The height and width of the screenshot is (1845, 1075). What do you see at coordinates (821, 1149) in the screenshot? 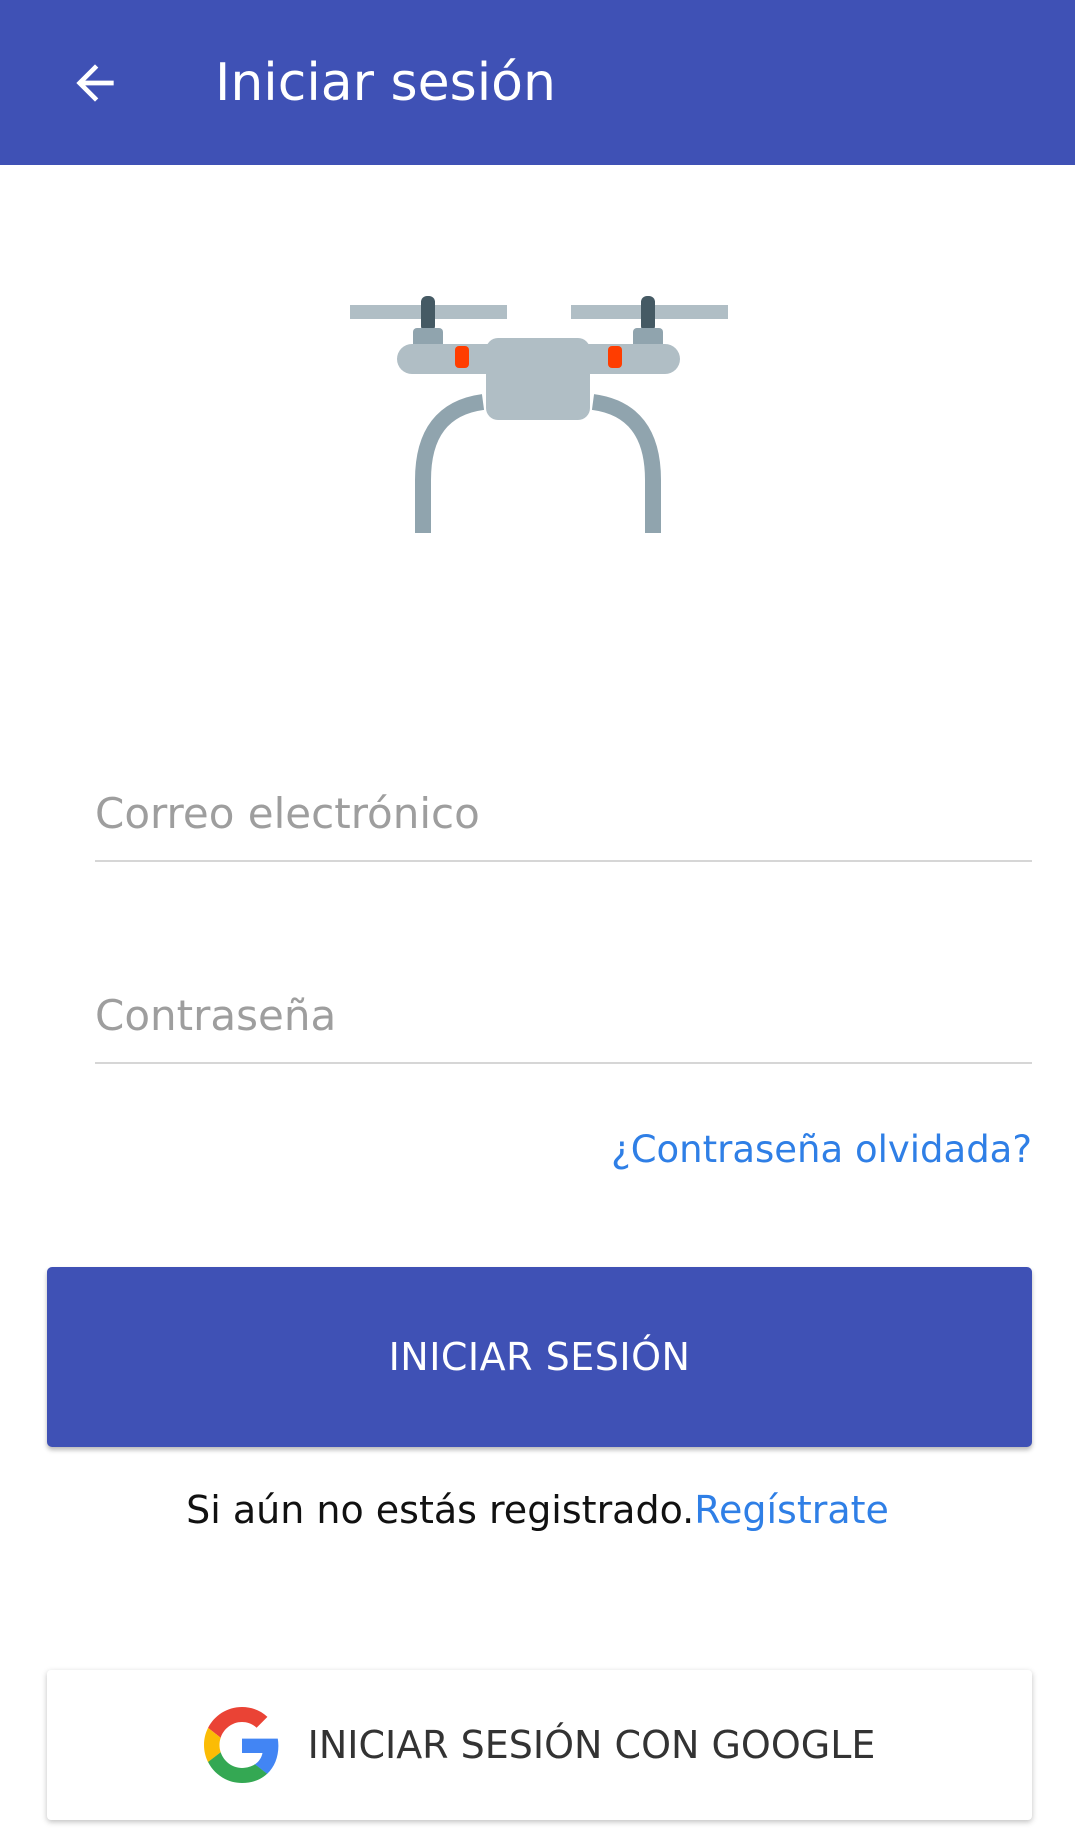
I see `forgot-password-link: ¿Contraseña olvidada?` at bounding box center [821, 1149].